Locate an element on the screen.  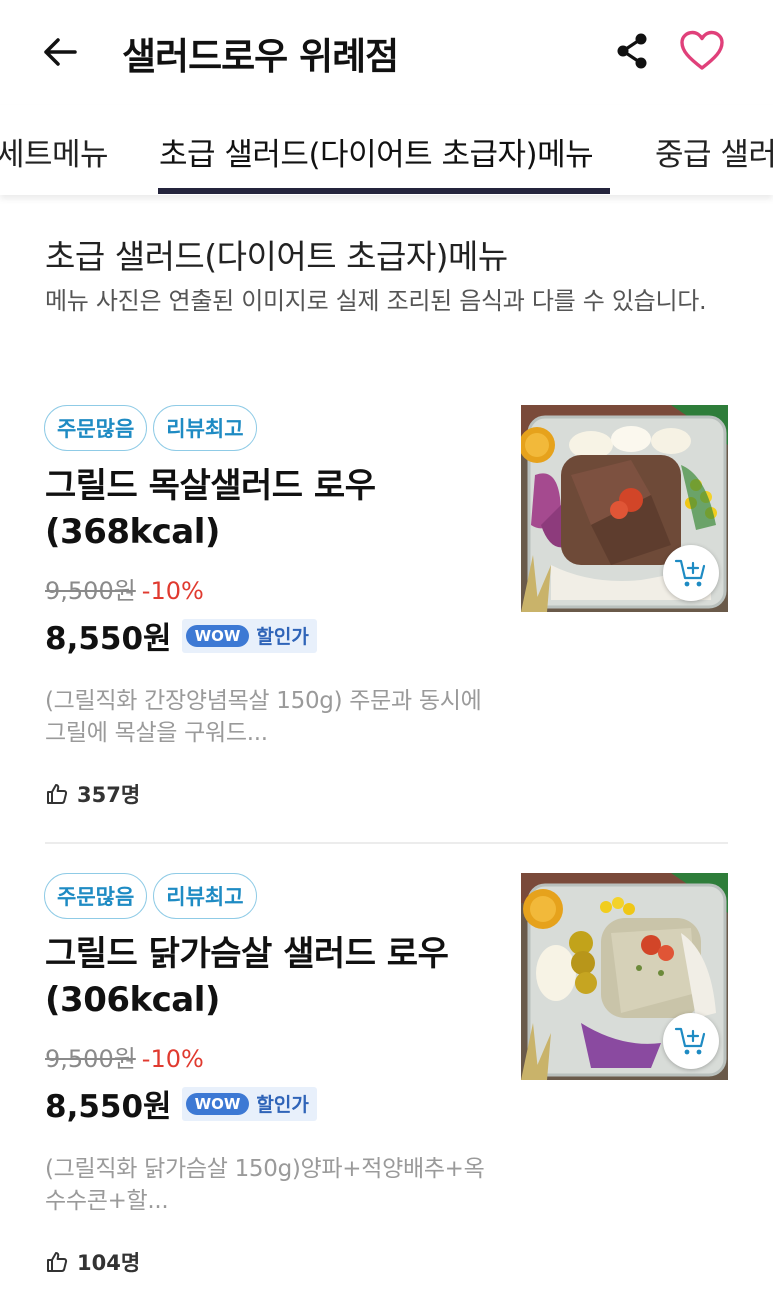
share-icon is located at coordinates (632, 51).